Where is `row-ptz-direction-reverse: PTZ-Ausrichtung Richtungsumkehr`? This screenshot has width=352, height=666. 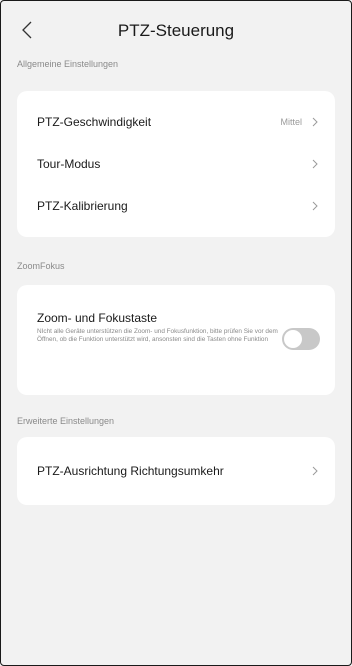
row-ptz-direction-reverse: PTZ-Ausrichtung Richtungsumkehr is located at coordinates (176, 471).